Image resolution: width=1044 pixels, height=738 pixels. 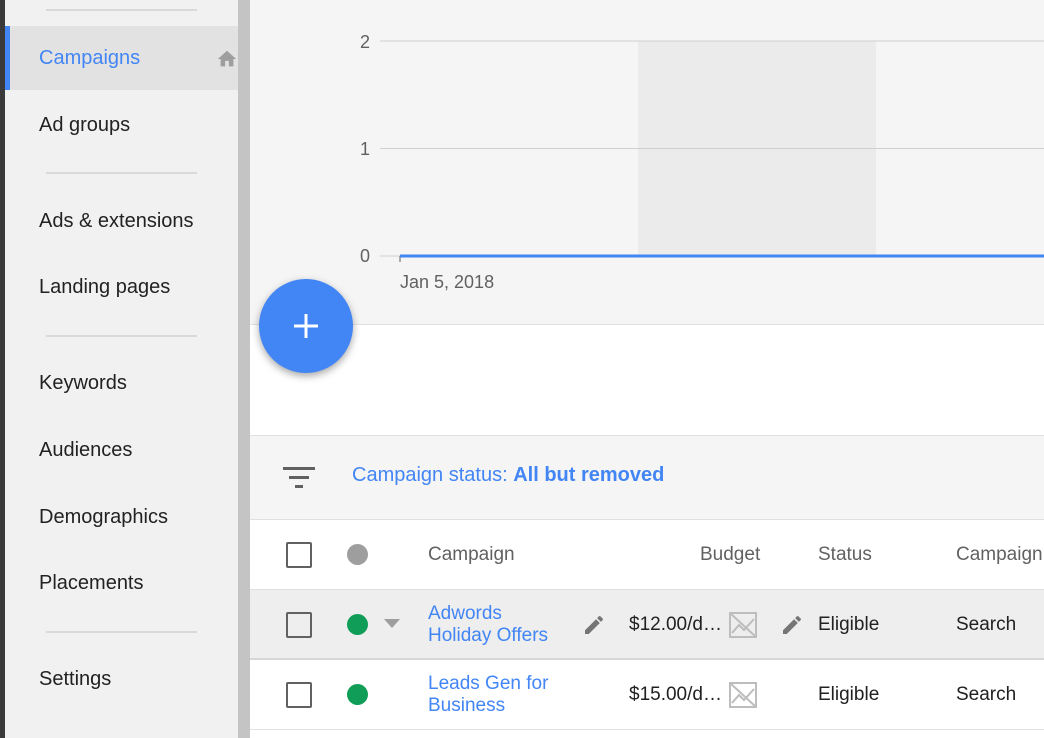 I want to click on sidebar-item-demographics: Demographics, so click(x=121, y=517).